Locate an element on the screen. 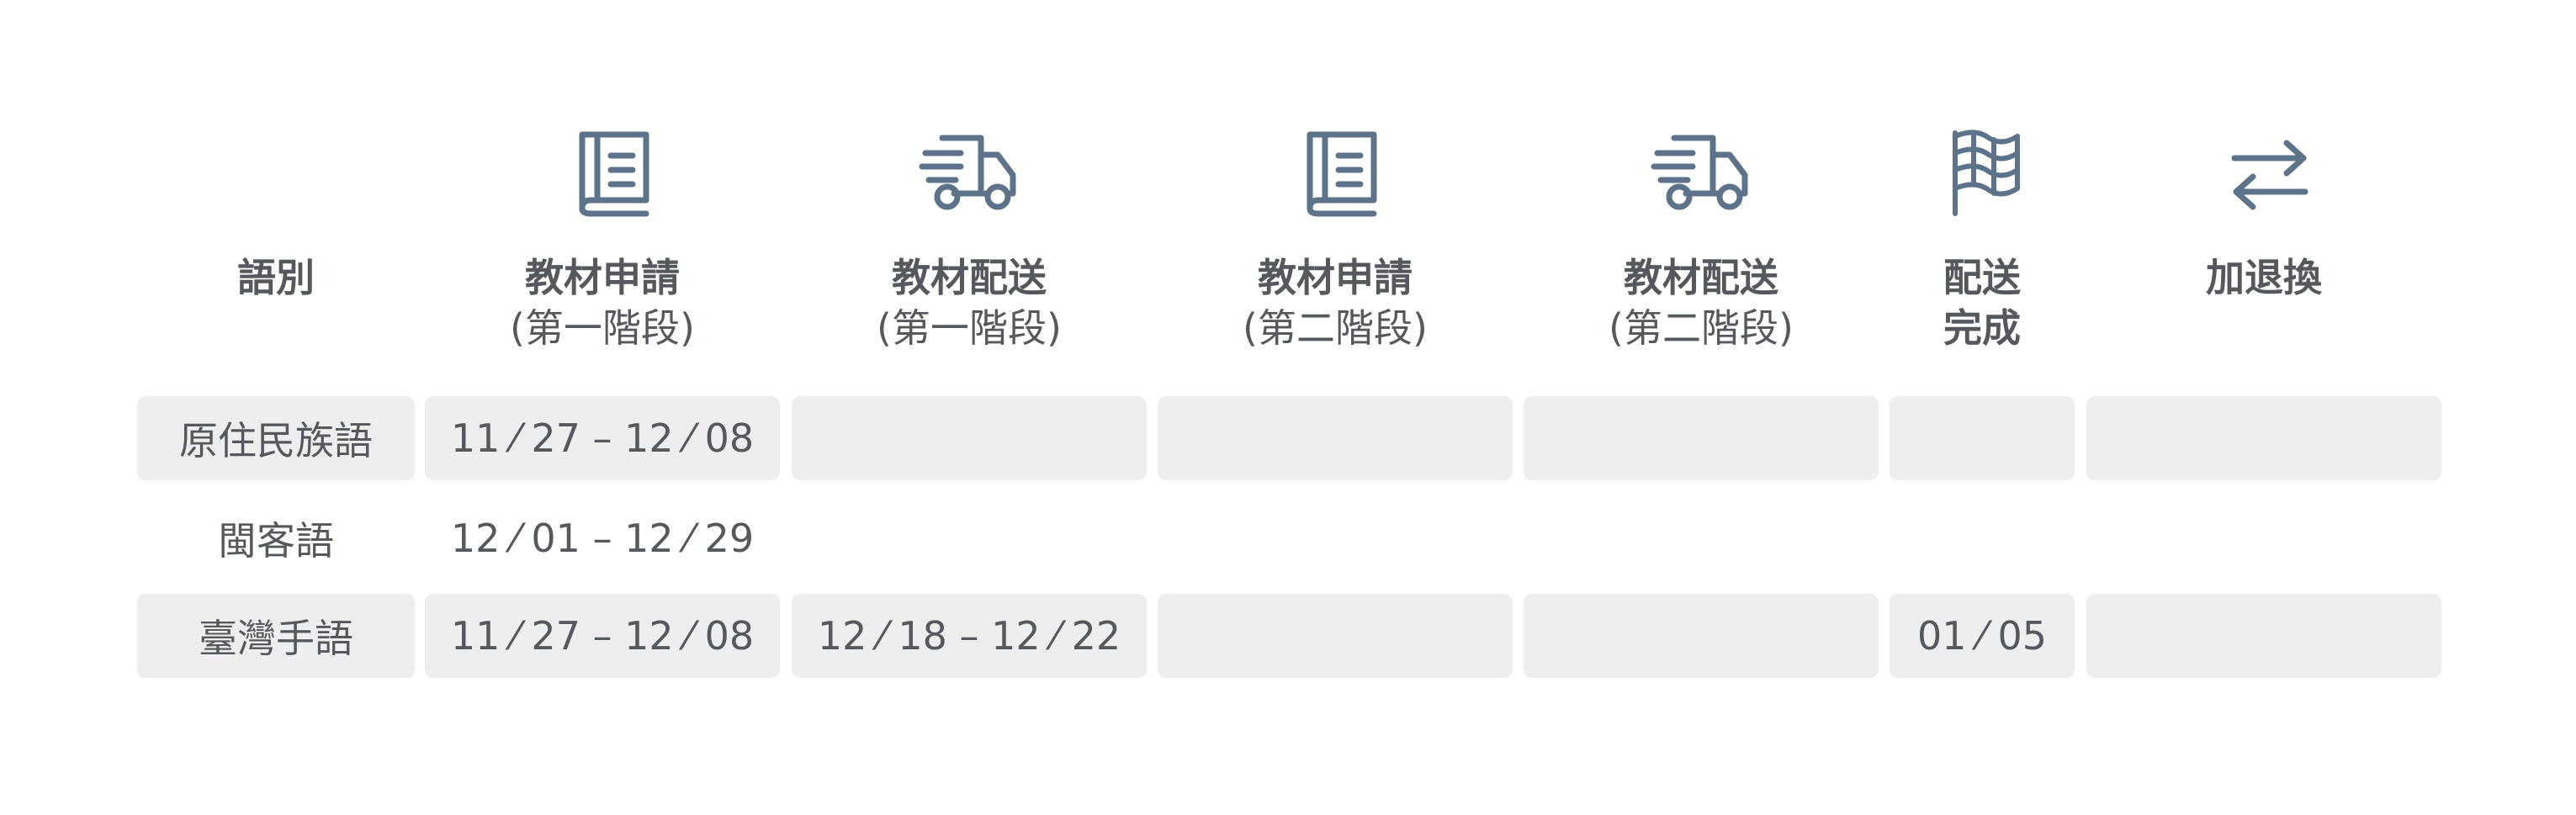  header-col-5: 配送 完成 is located at coordinates (1982, 303).